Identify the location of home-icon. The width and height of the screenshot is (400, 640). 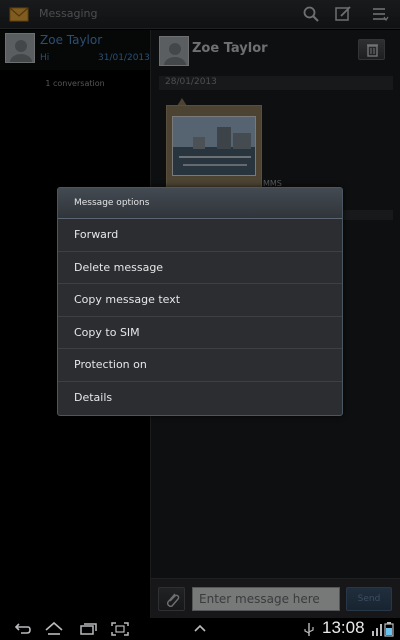
(54, 629).